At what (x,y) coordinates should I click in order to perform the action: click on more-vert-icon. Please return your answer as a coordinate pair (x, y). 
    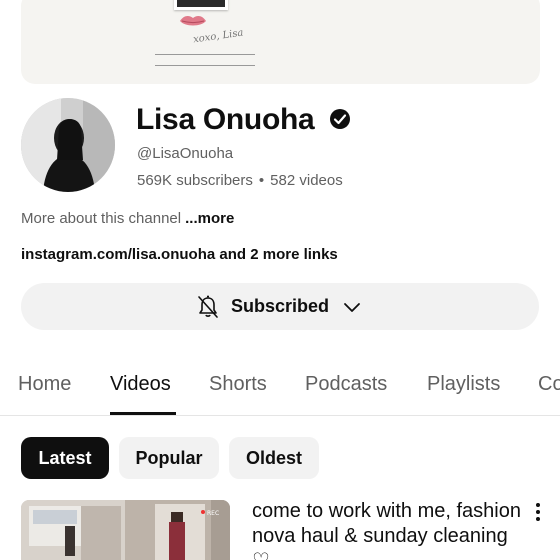
    Looking at the image, I should click on (538, 512).